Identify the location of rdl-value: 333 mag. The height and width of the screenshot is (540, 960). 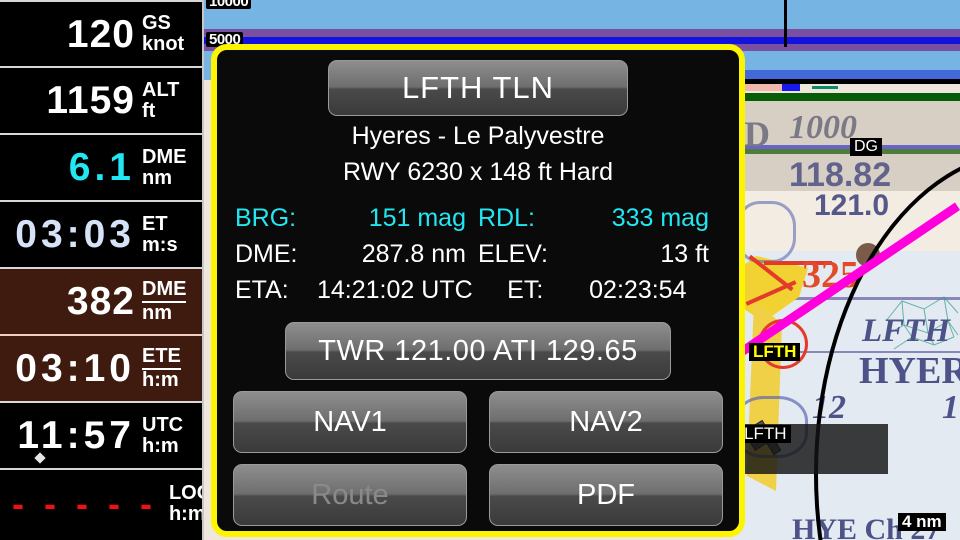
(660, 218).